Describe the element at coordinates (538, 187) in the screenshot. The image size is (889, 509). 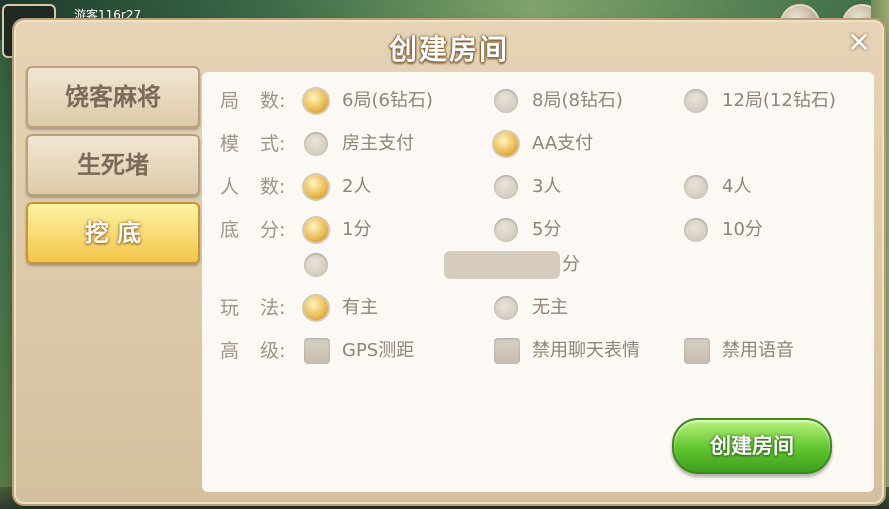
I see `players-row: 人数: 2人 3人 4人` at that location.